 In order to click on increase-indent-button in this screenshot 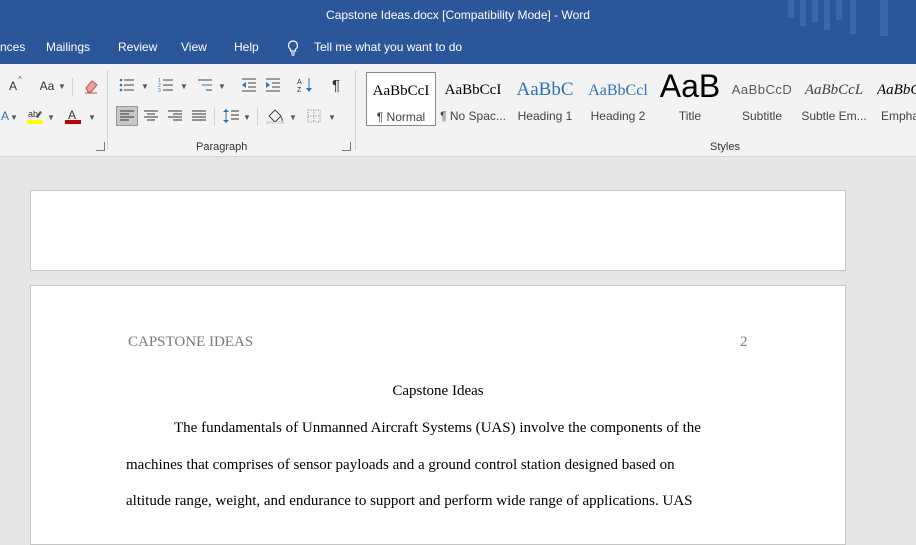, I will do `click(273, 85)`.